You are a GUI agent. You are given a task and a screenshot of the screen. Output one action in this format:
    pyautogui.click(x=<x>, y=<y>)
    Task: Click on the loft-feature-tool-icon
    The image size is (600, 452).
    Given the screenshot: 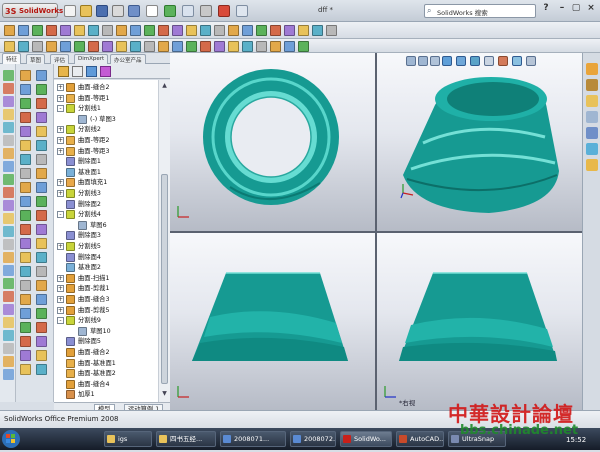 What is the action you would take?
    pyautogui.click(x=41, y=257)
    